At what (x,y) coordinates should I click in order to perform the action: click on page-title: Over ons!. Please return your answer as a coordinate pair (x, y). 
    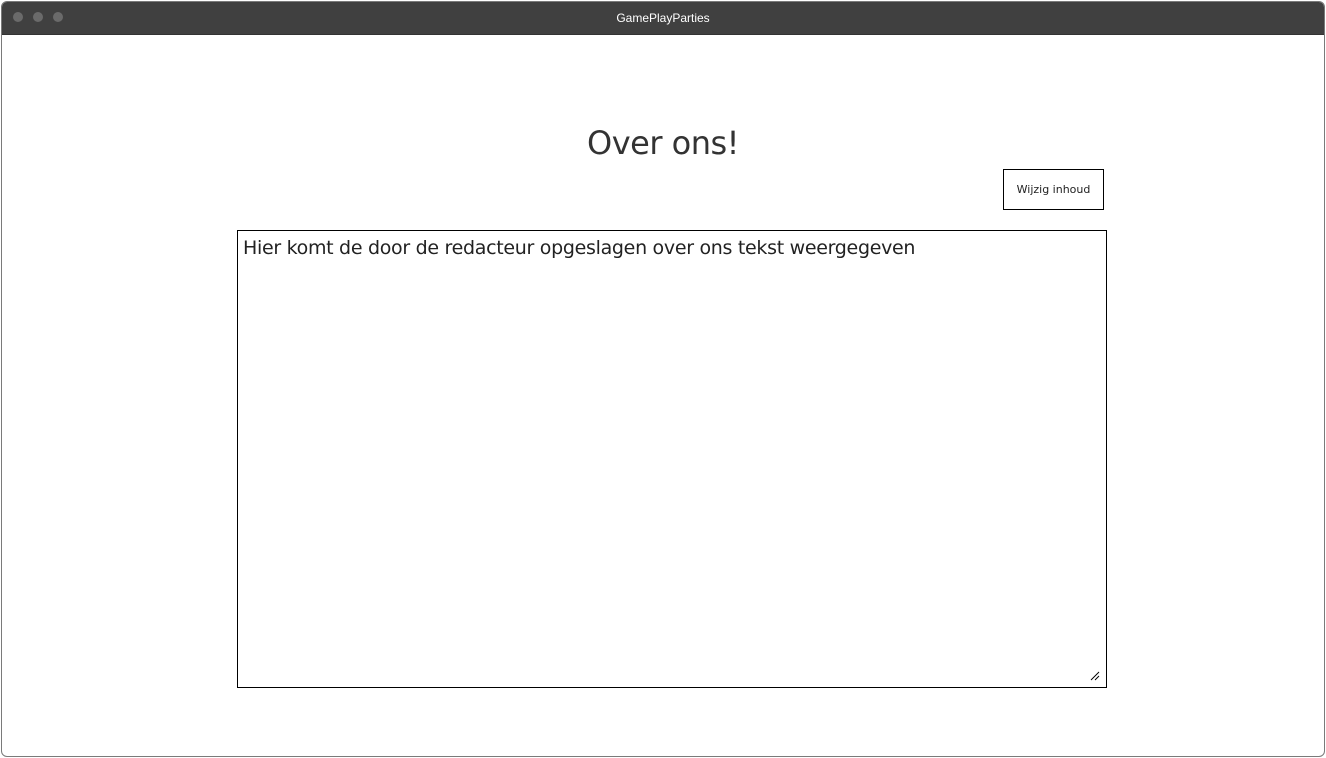
    Looking at the image, I should click on (663, 143).